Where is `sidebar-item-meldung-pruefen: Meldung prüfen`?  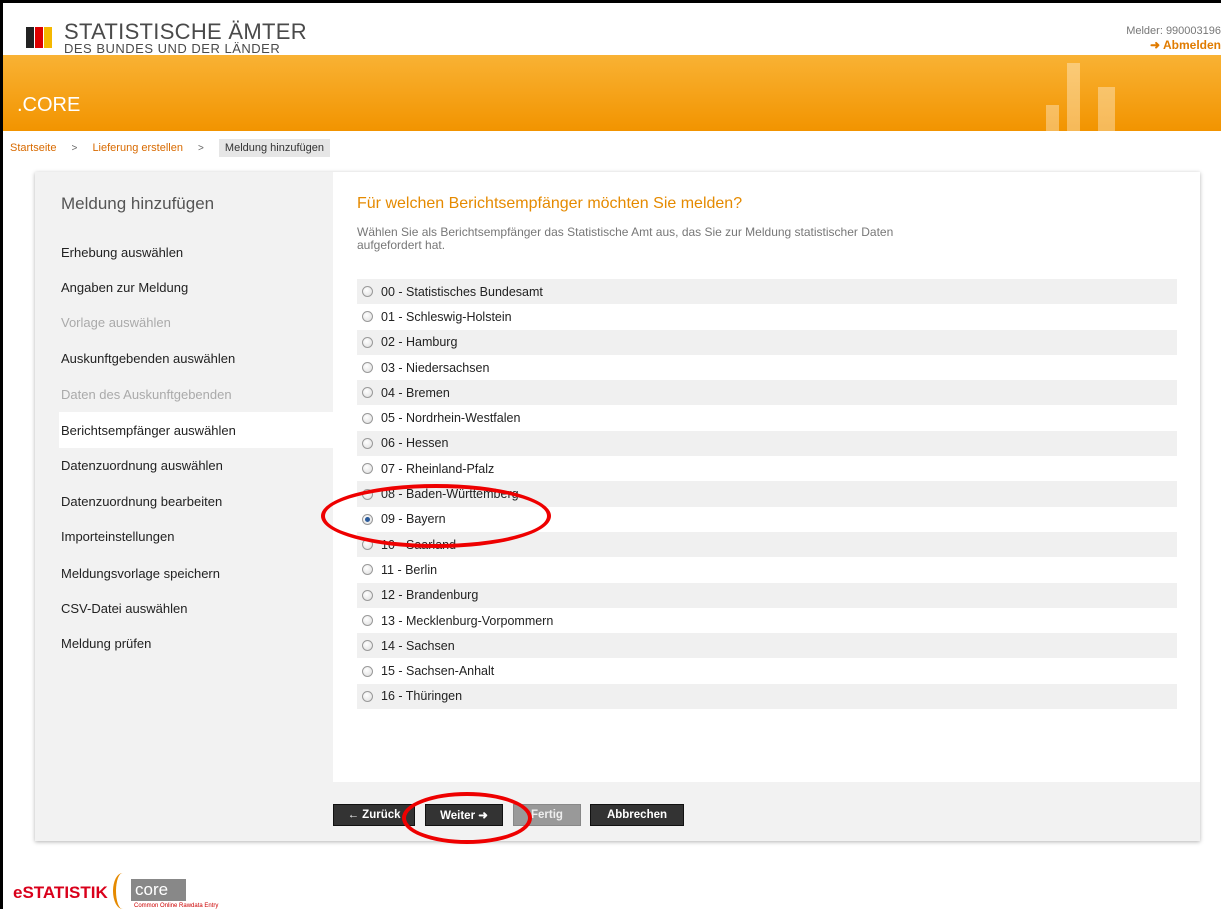
sidebar-item-meldung-pruefen: Meldung prüfen is located at coordinates (106, 643).